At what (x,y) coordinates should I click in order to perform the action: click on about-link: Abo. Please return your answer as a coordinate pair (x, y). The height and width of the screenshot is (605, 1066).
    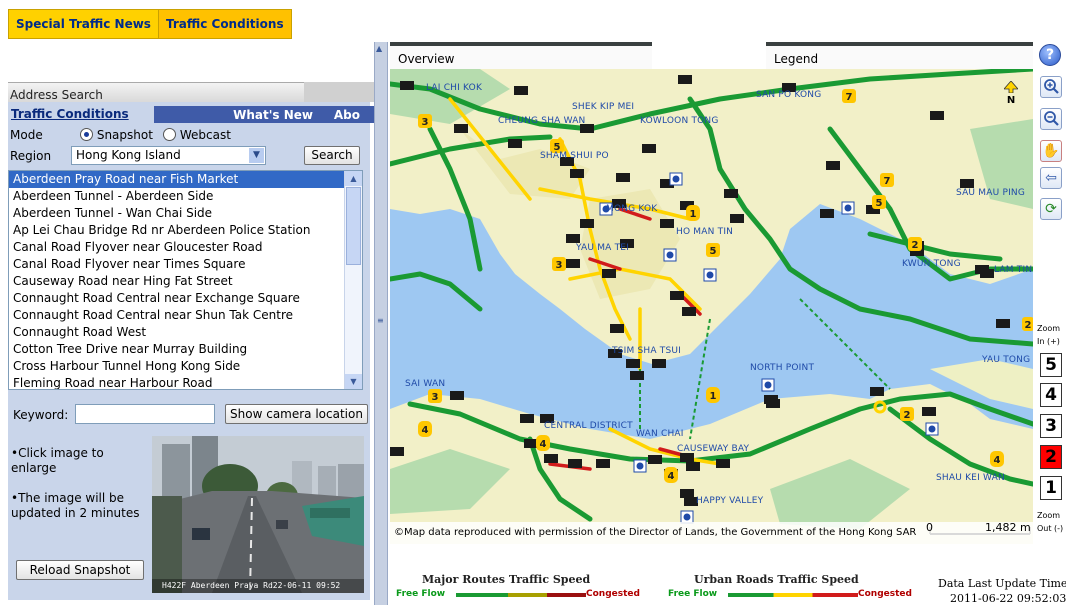
    Looking at the image, I should click on (347, 115).